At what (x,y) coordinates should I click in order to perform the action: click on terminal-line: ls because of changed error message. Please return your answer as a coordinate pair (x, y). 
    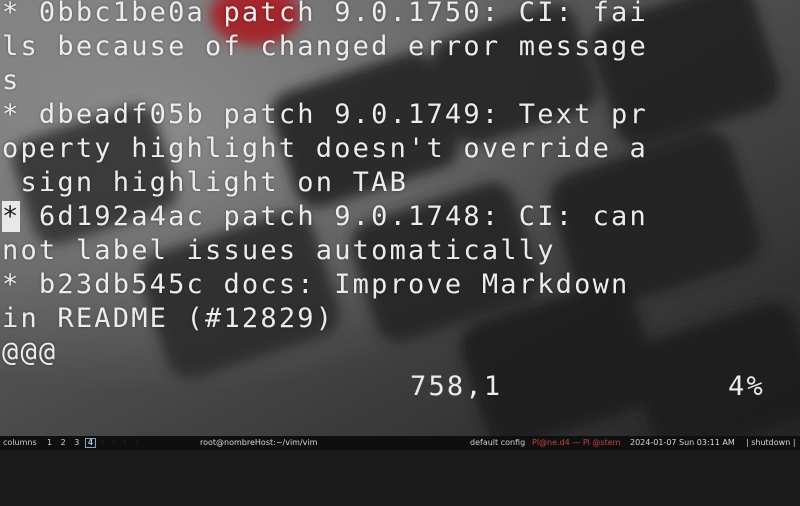
    Looking at the image, I should click on (325, 46).